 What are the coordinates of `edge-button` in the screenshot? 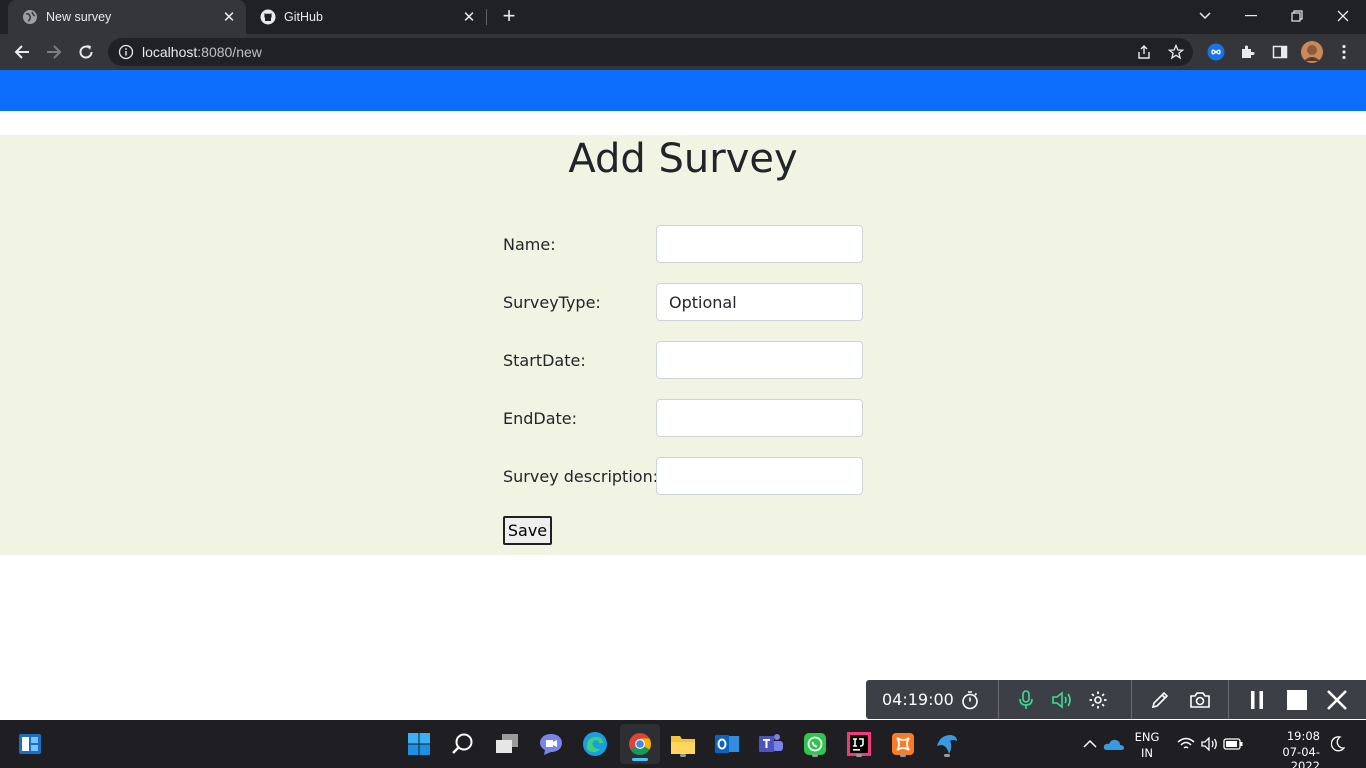 It's located at (595, 744).